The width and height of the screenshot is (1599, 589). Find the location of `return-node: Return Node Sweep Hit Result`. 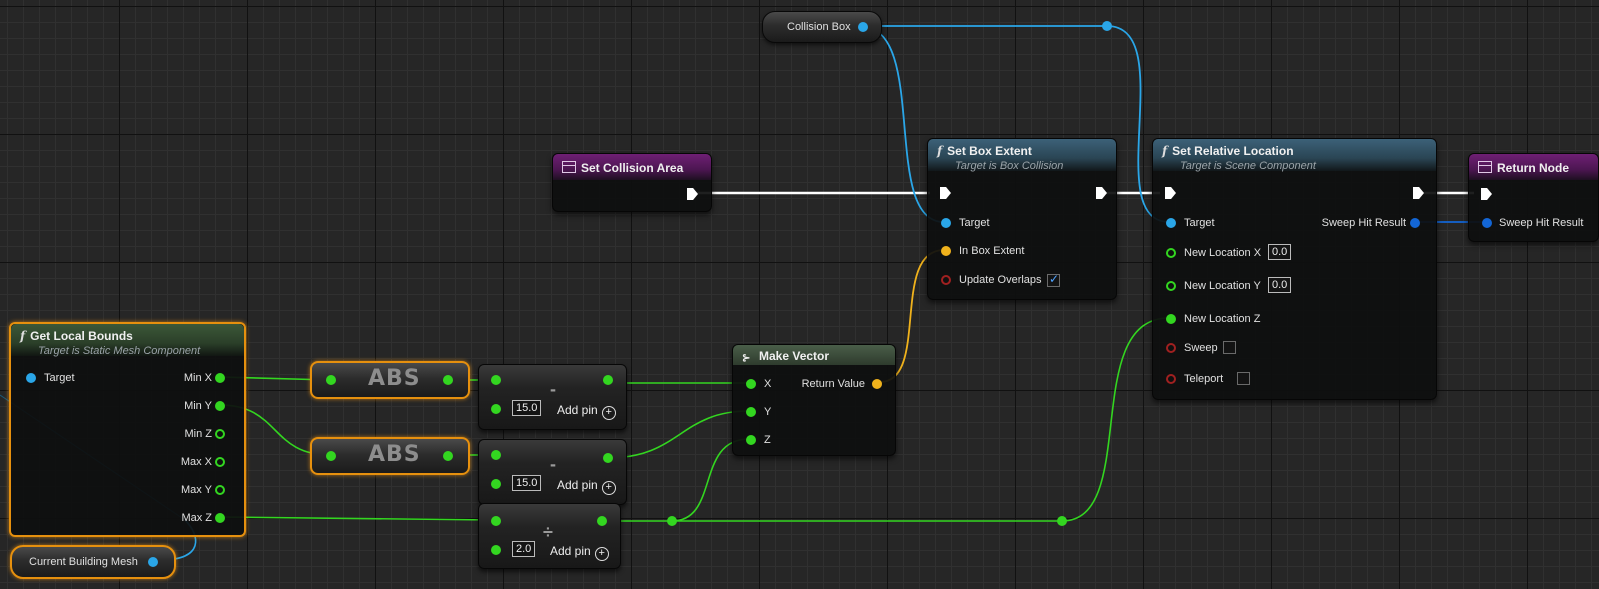

return-node: Return Node Sweep Hit Result is located at coordinates (1533, 197).